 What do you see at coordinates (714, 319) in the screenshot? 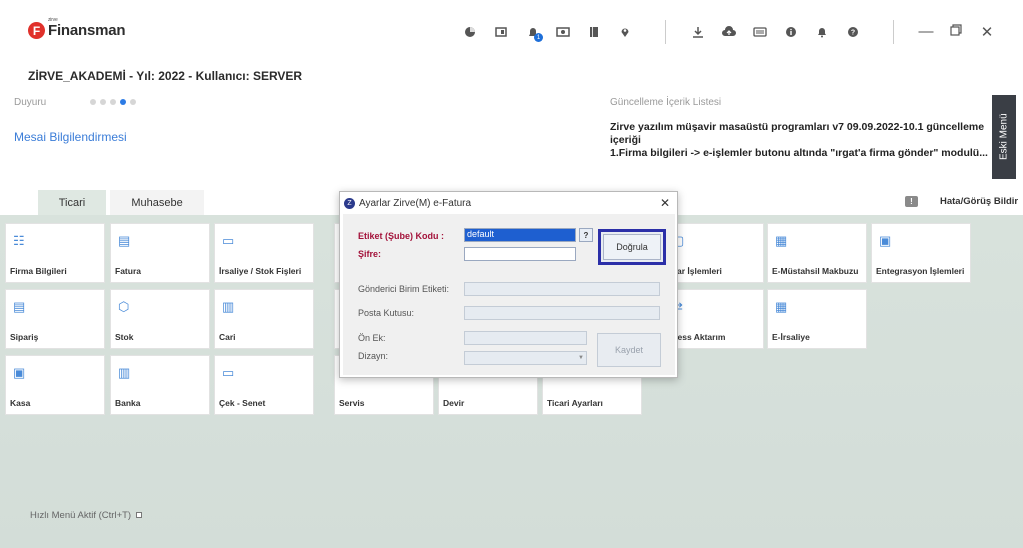
I see `tile-express-aktarim: ⇄ press Aktarım` at bounding box center [714, 319].